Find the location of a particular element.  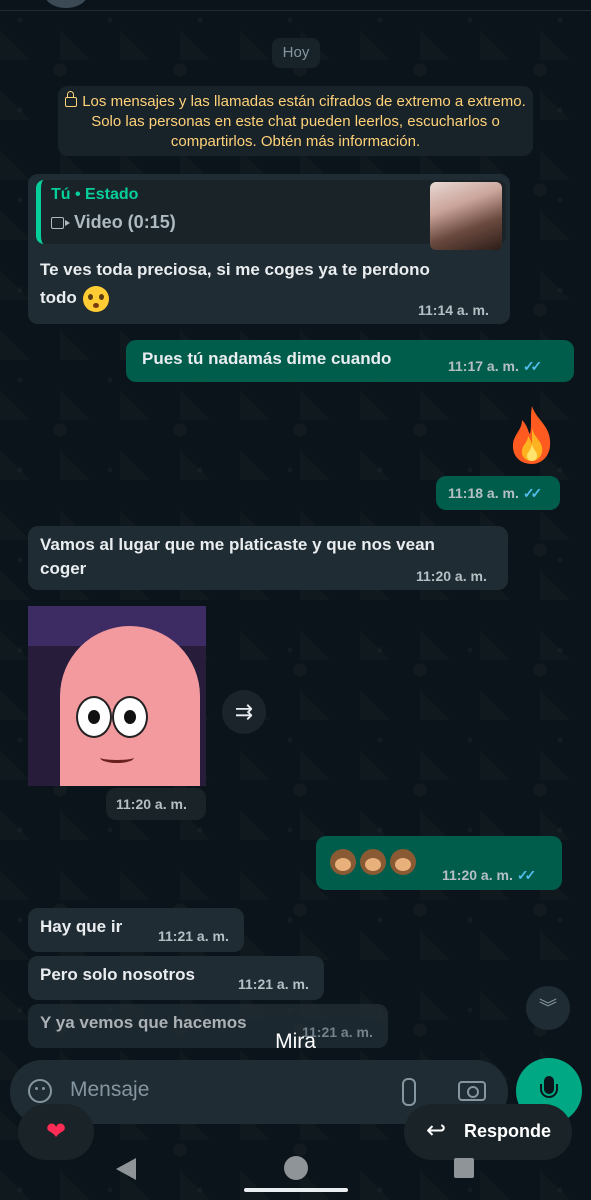

patrick-sticker-image is located at coordinates (117, 696).